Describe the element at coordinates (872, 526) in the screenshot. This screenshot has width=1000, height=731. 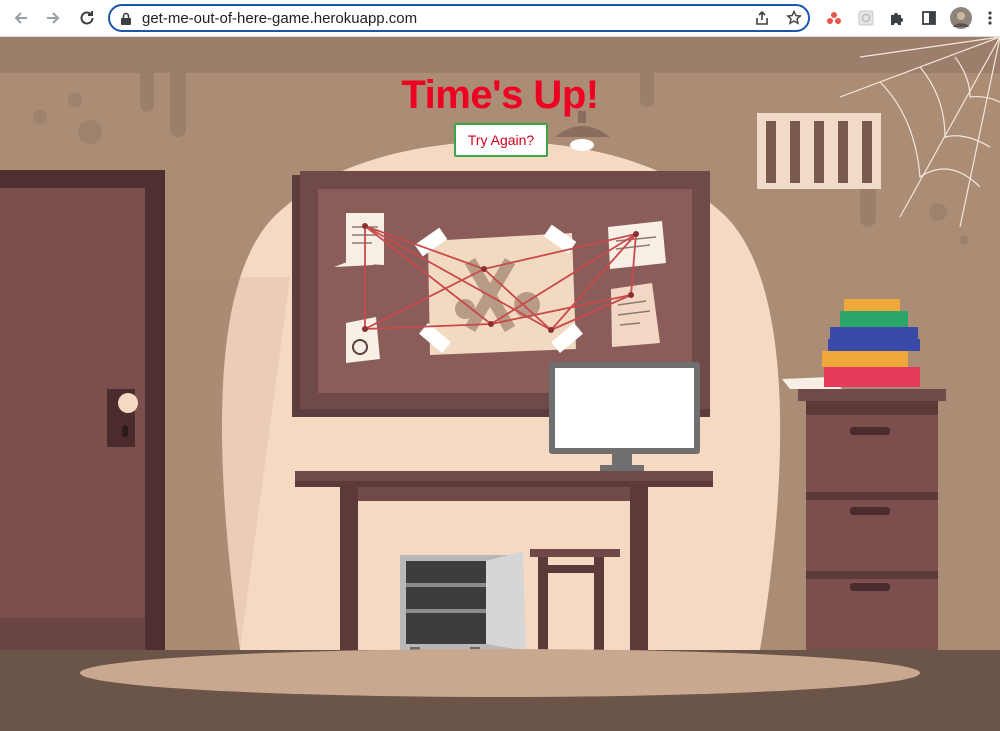
I see `cabinet` at that location.